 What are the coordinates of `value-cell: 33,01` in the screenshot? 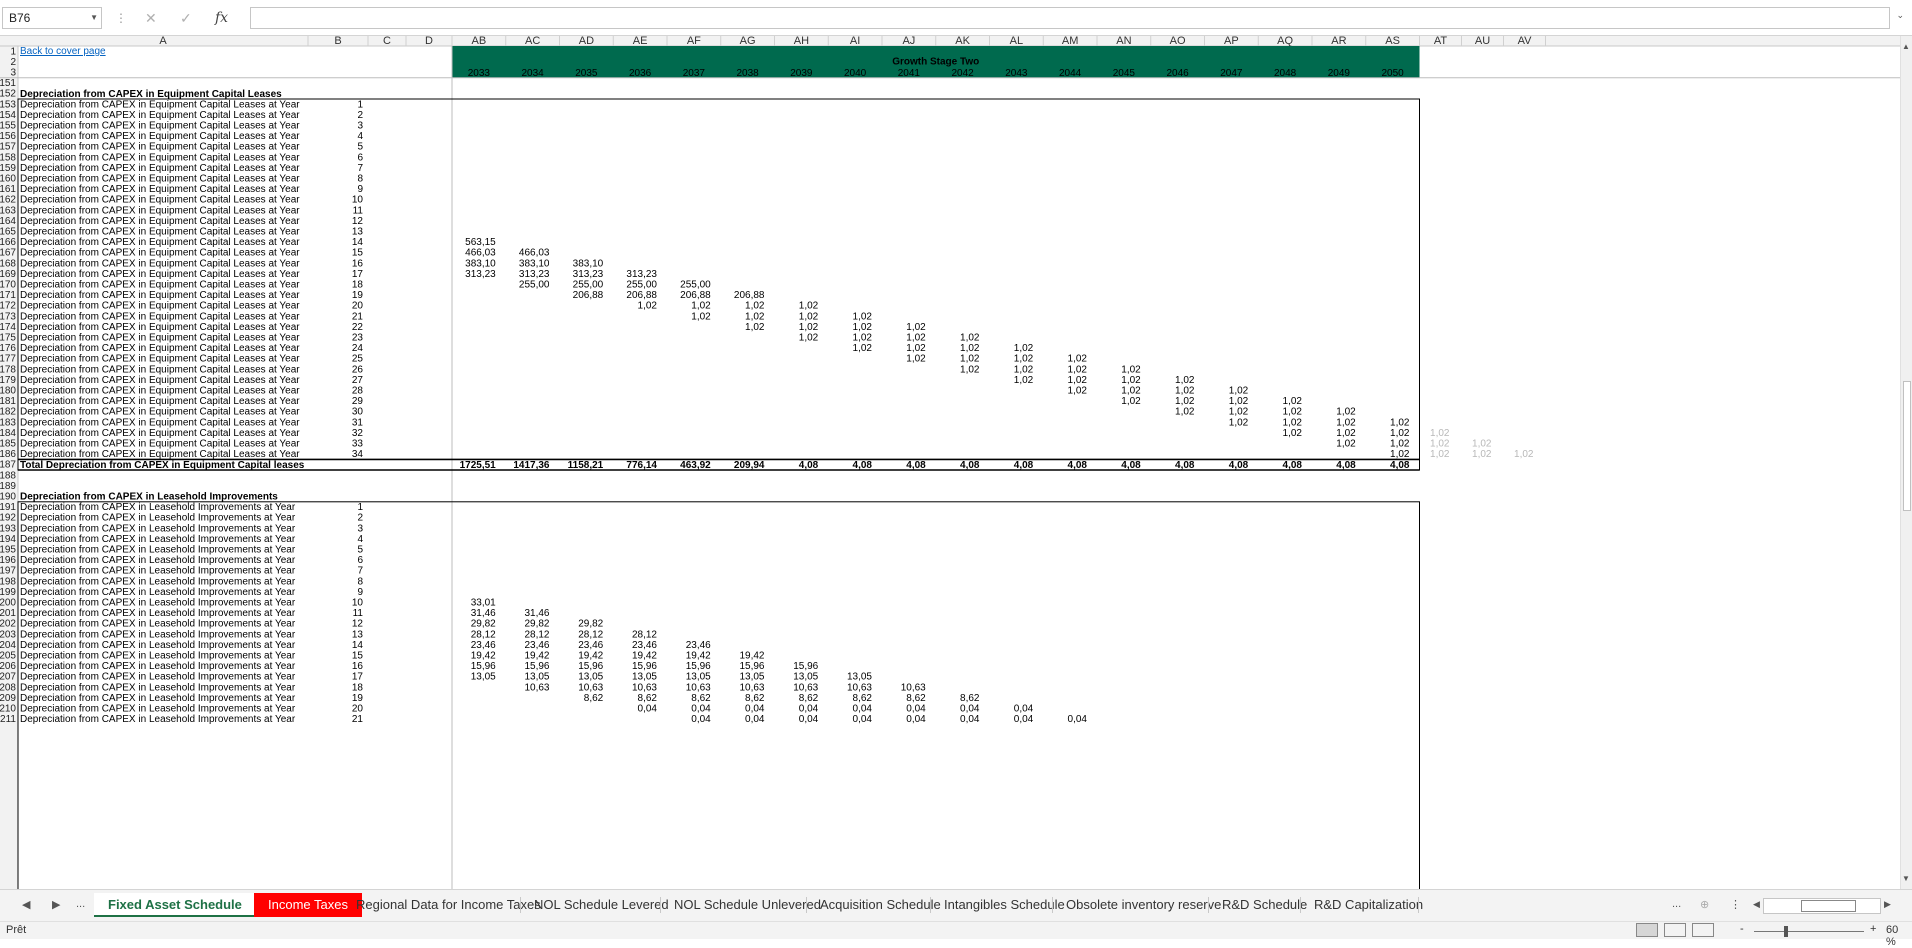 It's located at (483, 603).